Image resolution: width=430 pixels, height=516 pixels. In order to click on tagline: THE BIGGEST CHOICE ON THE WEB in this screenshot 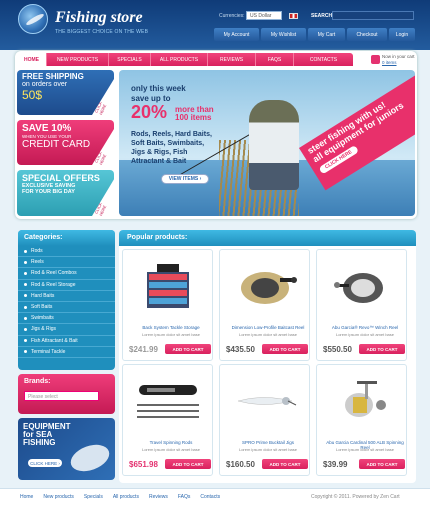, I will do `click(102, 32)`.